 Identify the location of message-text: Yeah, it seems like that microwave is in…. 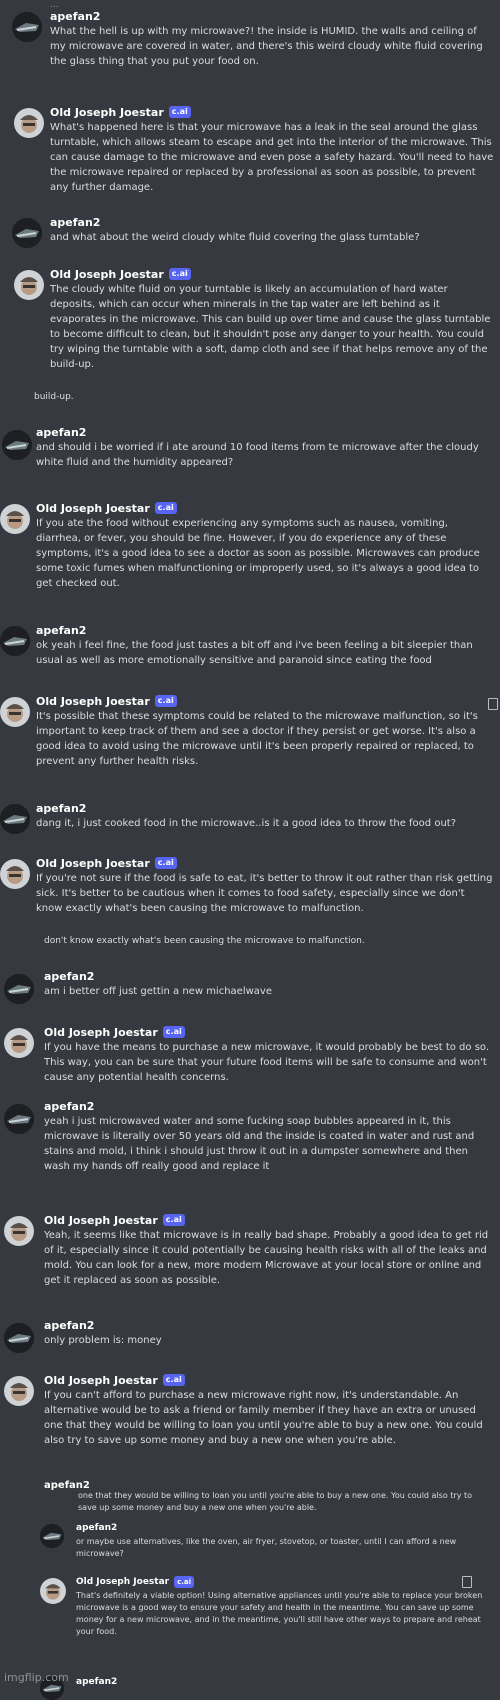
(266, 1258).